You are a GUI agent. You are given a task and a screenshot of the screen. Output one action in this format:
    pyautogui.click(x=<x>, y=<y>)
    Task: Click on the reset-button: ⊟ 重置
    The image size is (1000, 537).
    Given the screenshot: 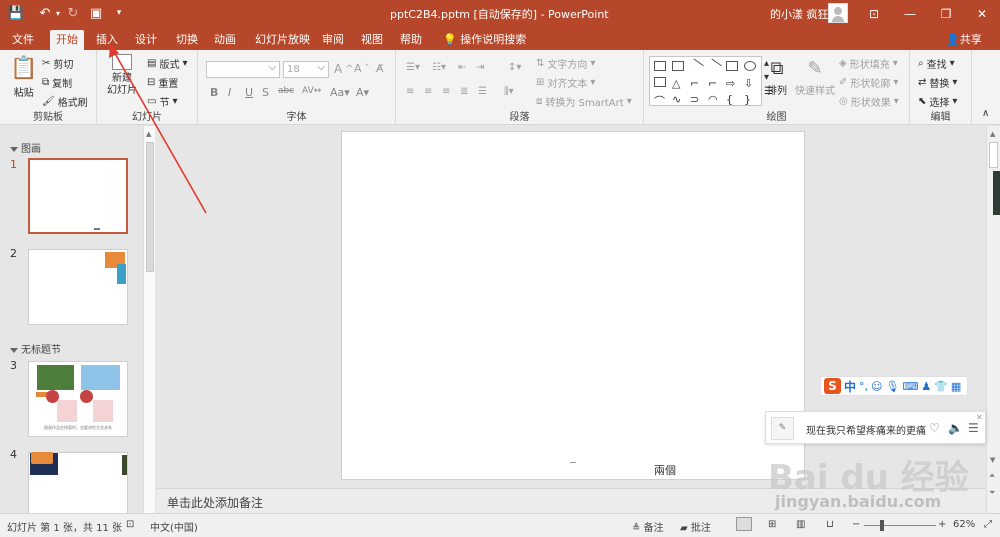 What is the action you would take?
    pyautogui.click(x=162, y=82)
    